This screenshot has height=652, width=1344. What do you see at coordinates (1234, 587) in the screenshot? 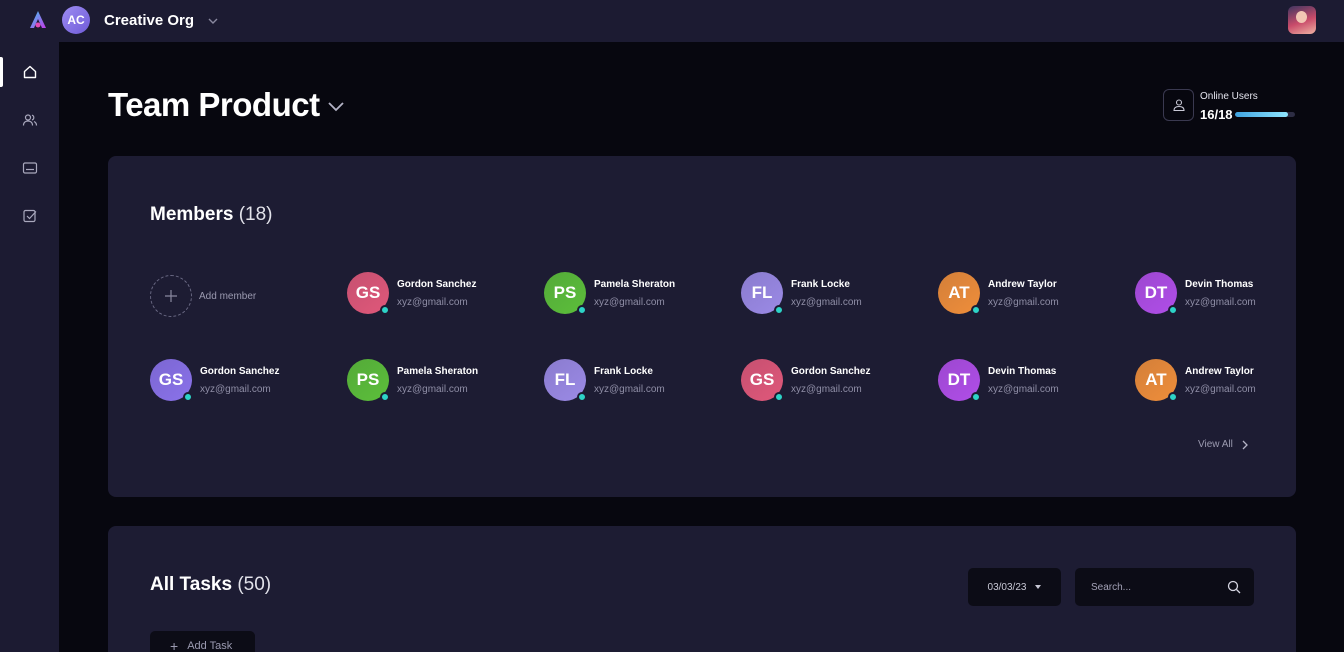
I see `search-icon` at bounding box center [1234, 587].